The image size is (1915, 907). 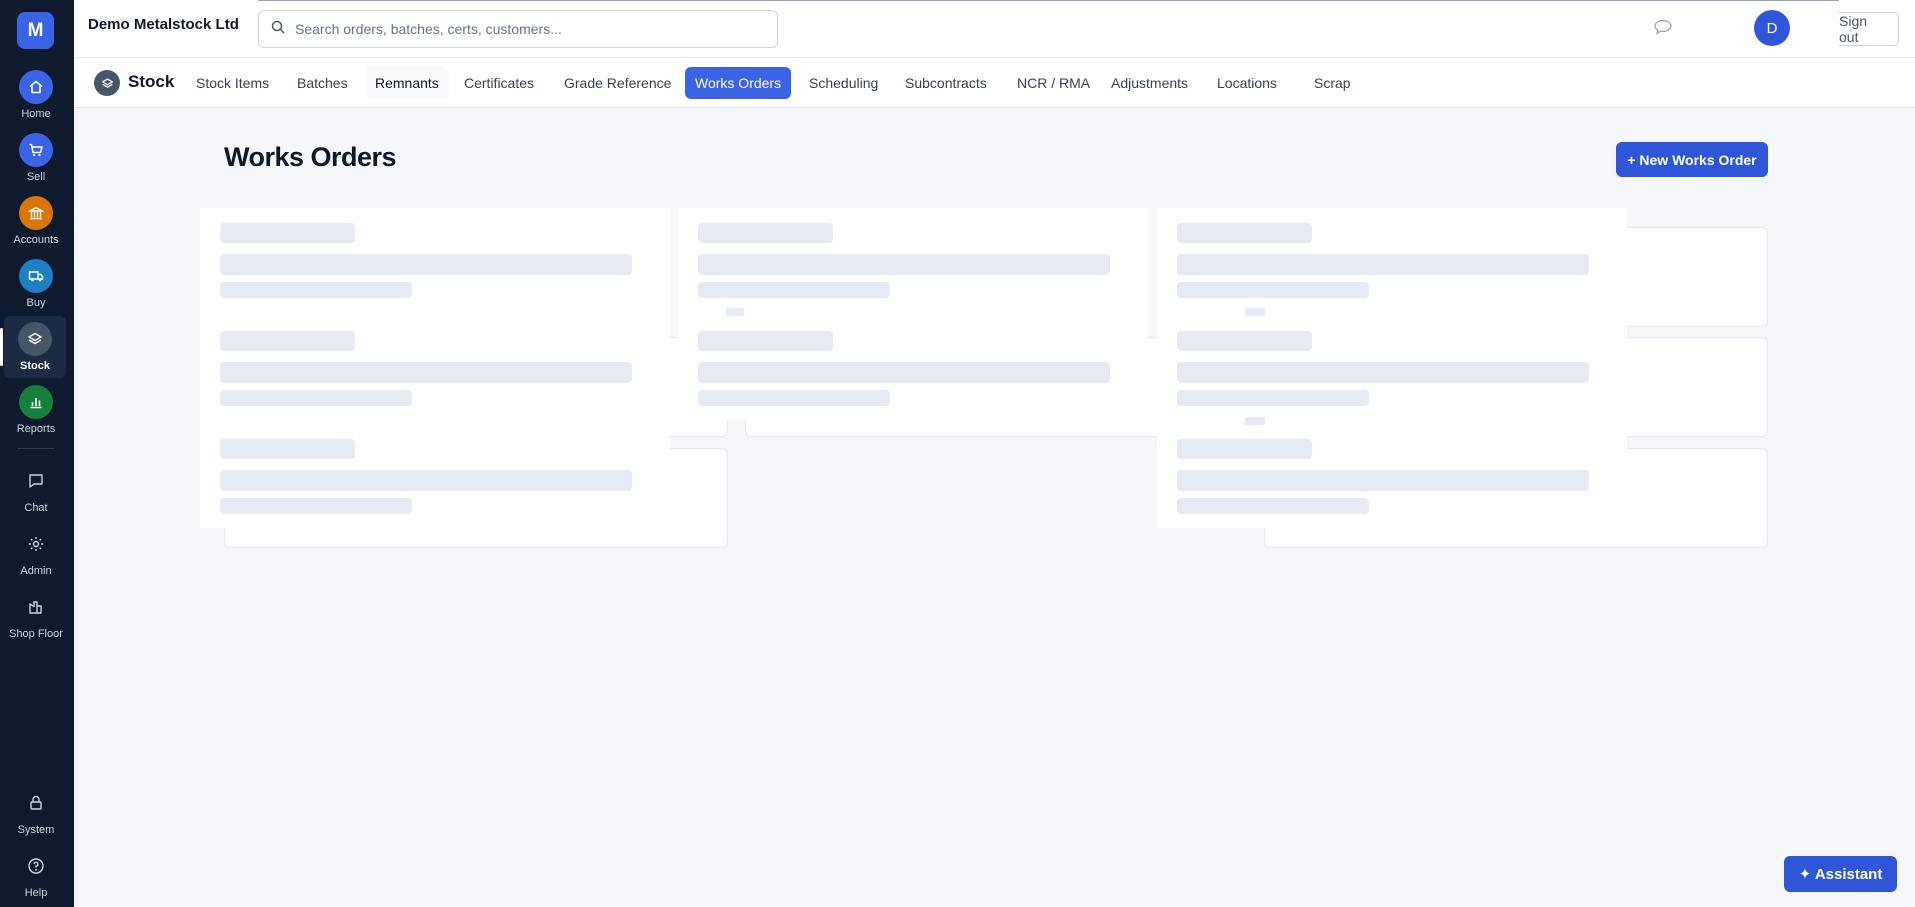 I want to click on sidebar-item-label: Buy, so click(x=36, y=303).